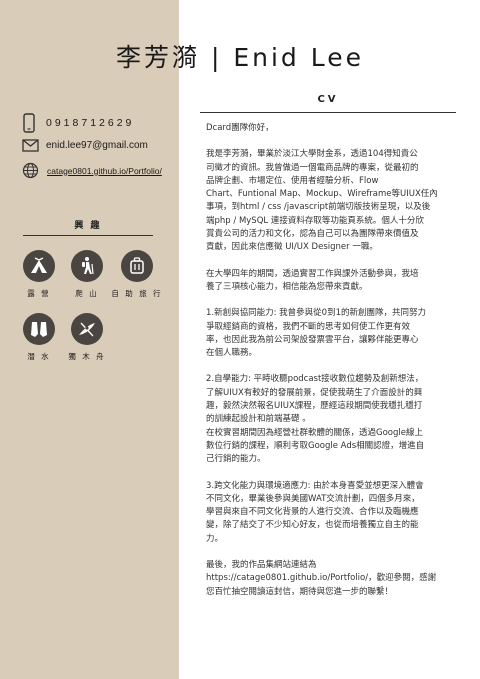 The height and width of the screenshot is (679, 480). What do you see at coordinates (30, 145) in the screenshot?
I see `mail-icon` at bounding box center [30, 145].